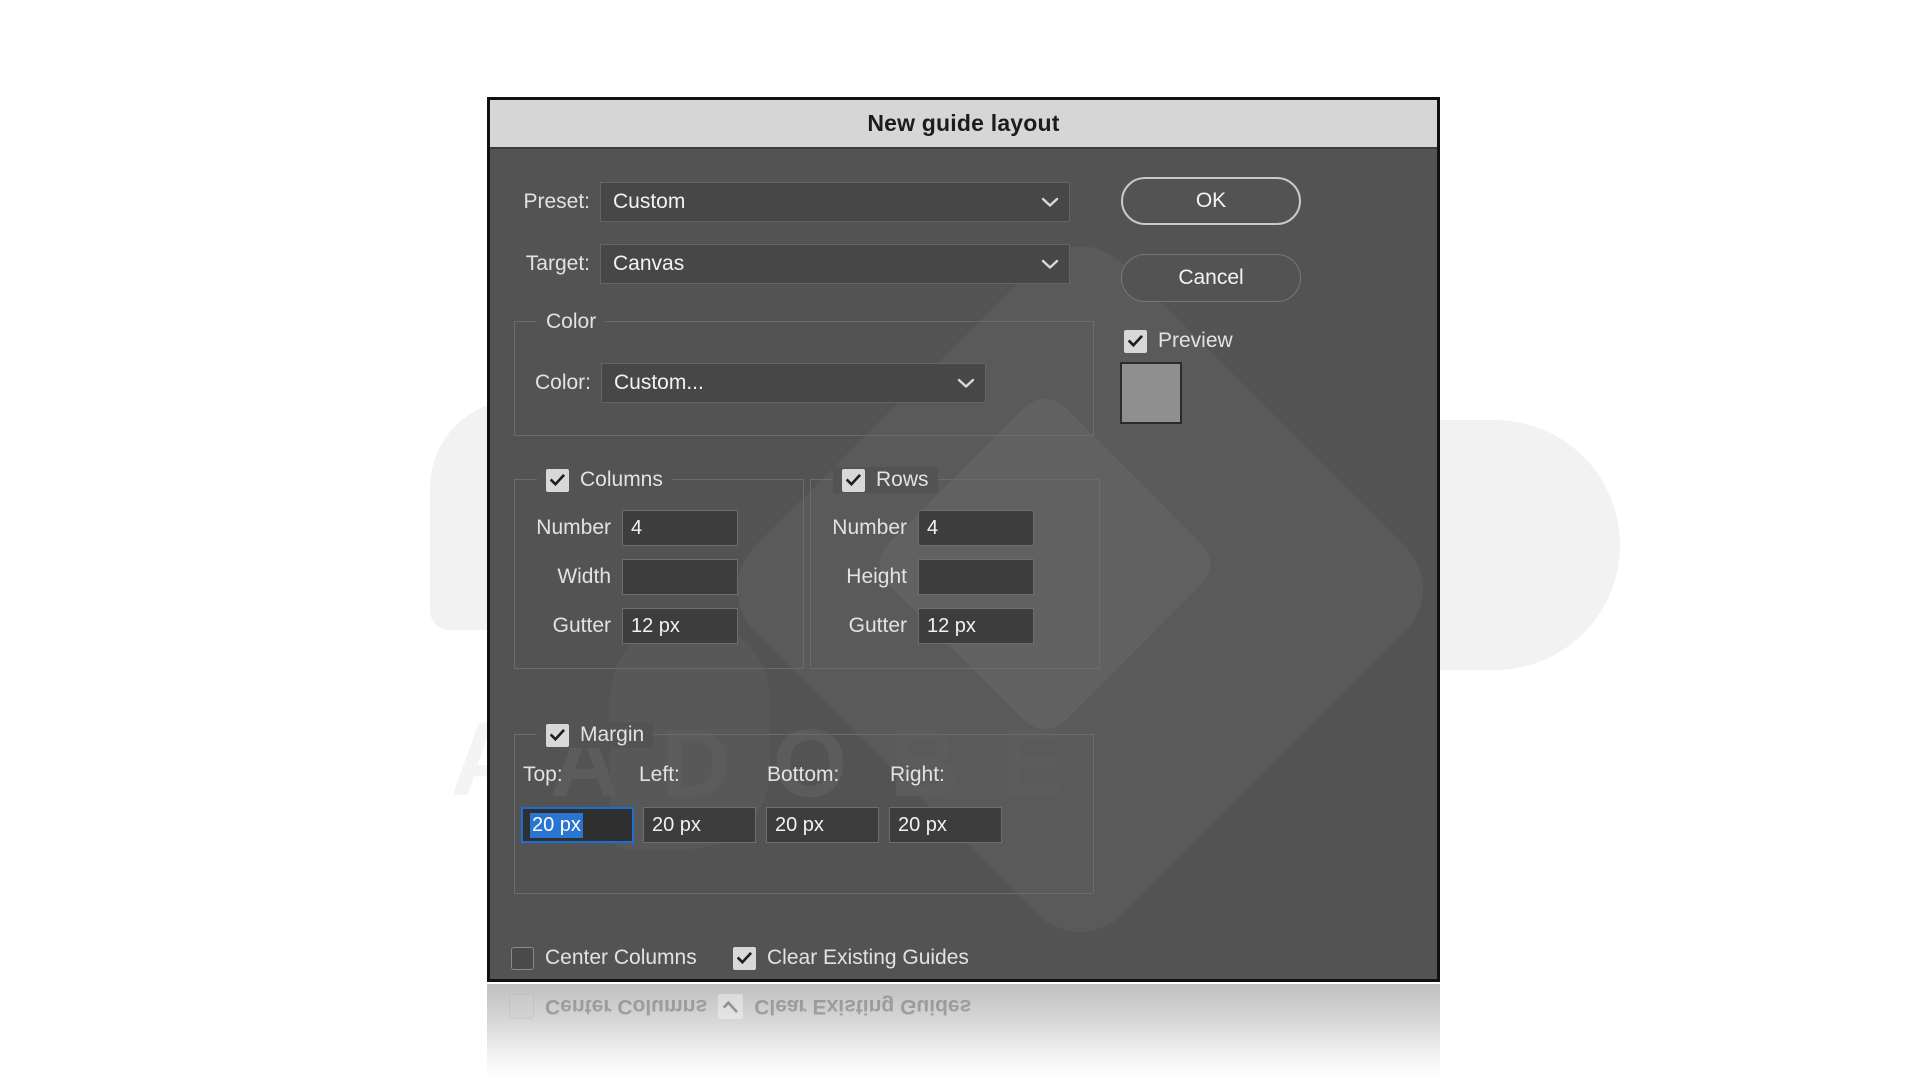 This screenshot has width=1920, height=1080. What do you see at coordinates (731, 1006) in the screenshot?
I see `reflection-clear-guides-checkbox` at bounding box center [731, 1006].